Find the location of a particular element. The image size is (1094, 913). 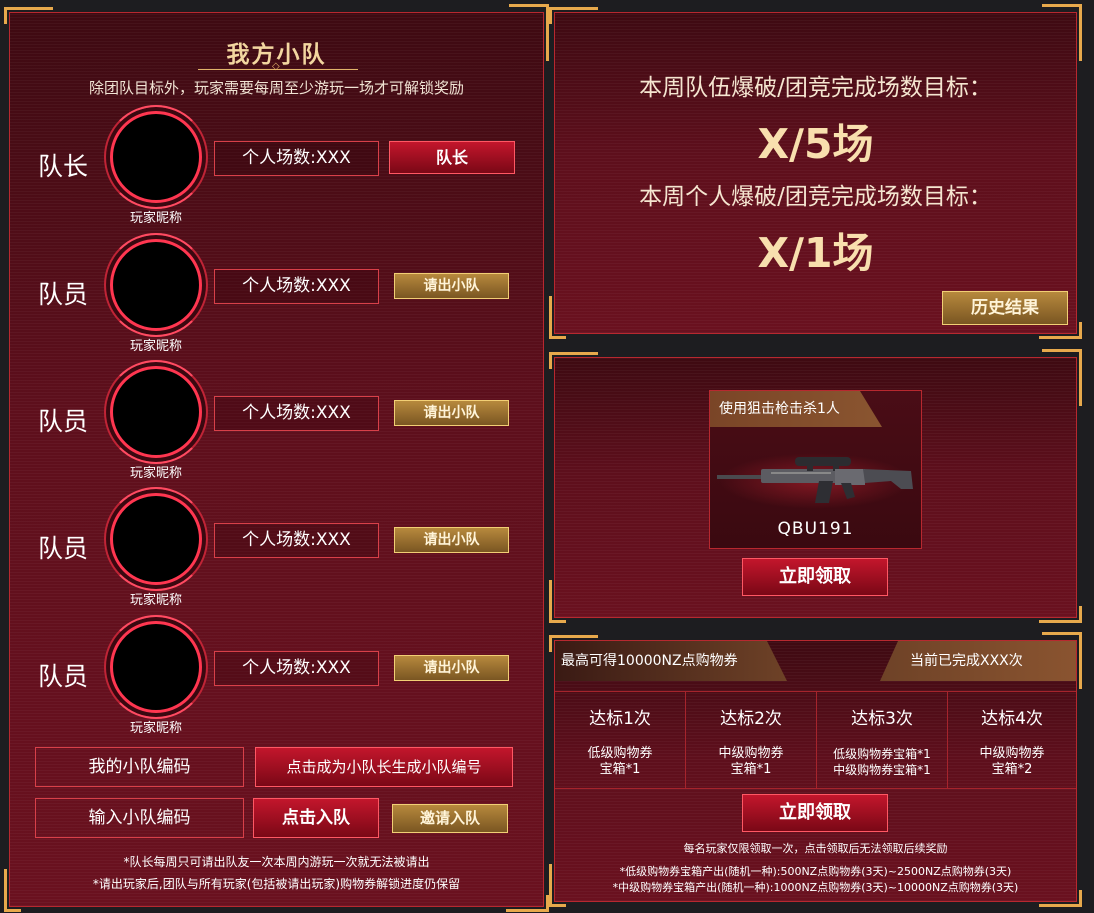

personal-goal-label: 本周个人爆破/团竞完成场数目标： is located at coordinates (815, 197).